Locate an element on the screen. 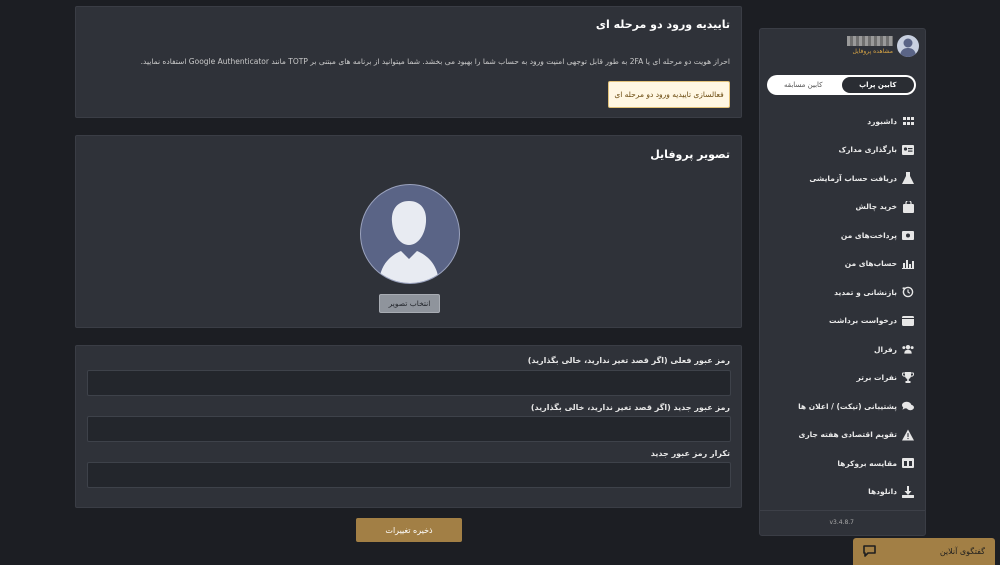  choose-image-button: انتخاب تصویر is located at coordinates (409, 303).